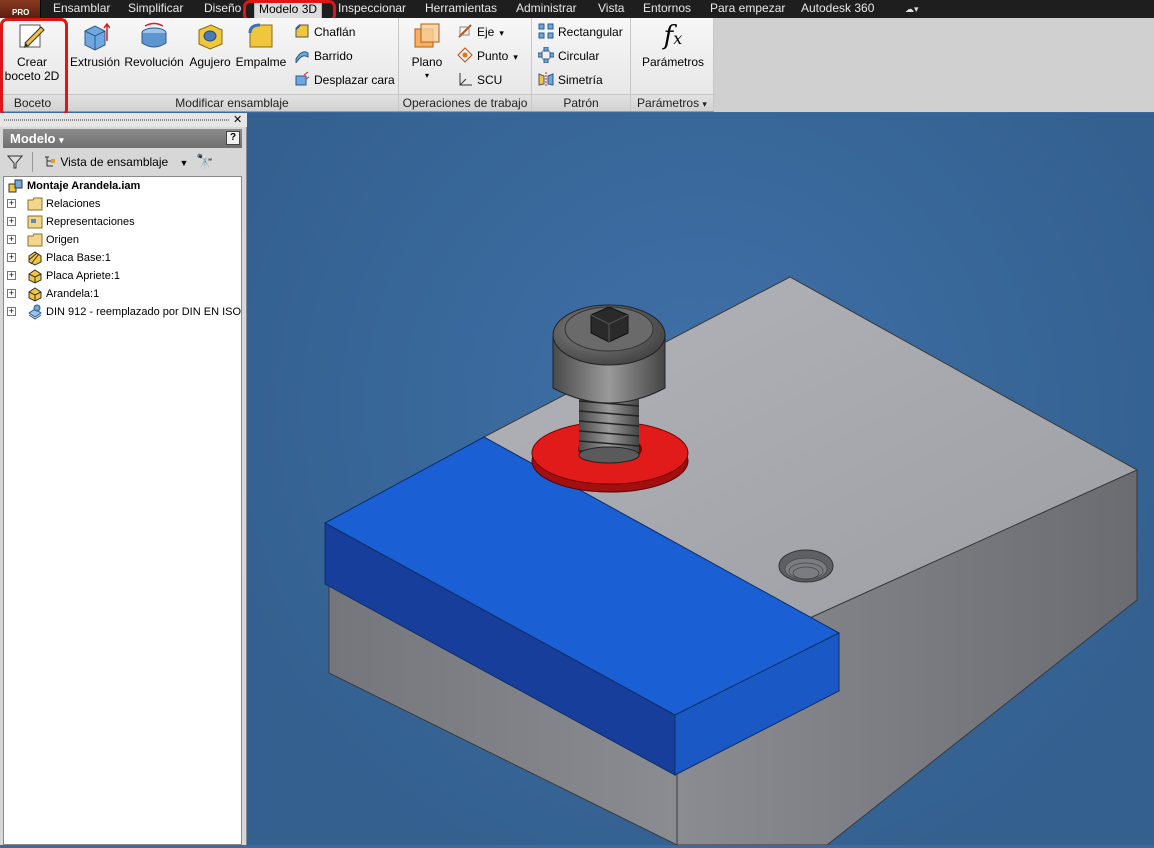 The width and height of the screenshot is (1154, 848). What do you see at coordinates (546, 31) in the screenshot?
I see `rectangular-pattern-icon` at bounding box center [546, 31].